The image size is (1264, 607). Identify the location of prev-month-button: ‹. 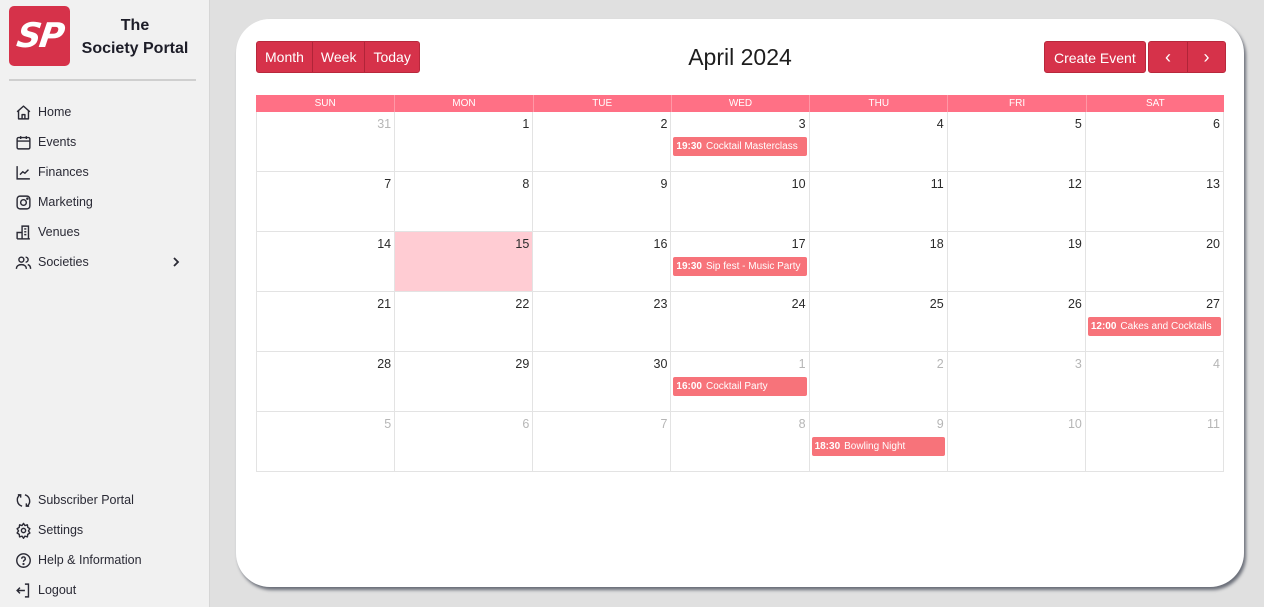
(1168, 57).